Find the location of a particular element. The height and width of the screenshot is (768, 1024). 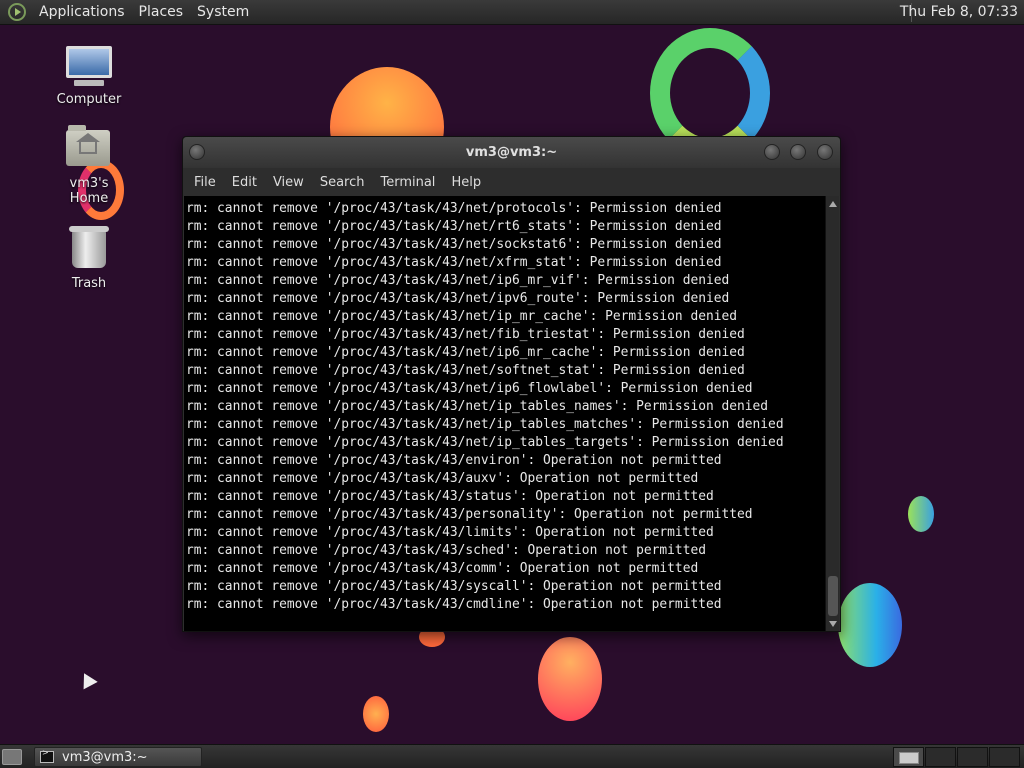

desktop-icon-home: vm3's Home is located at coordinates (89, 165).